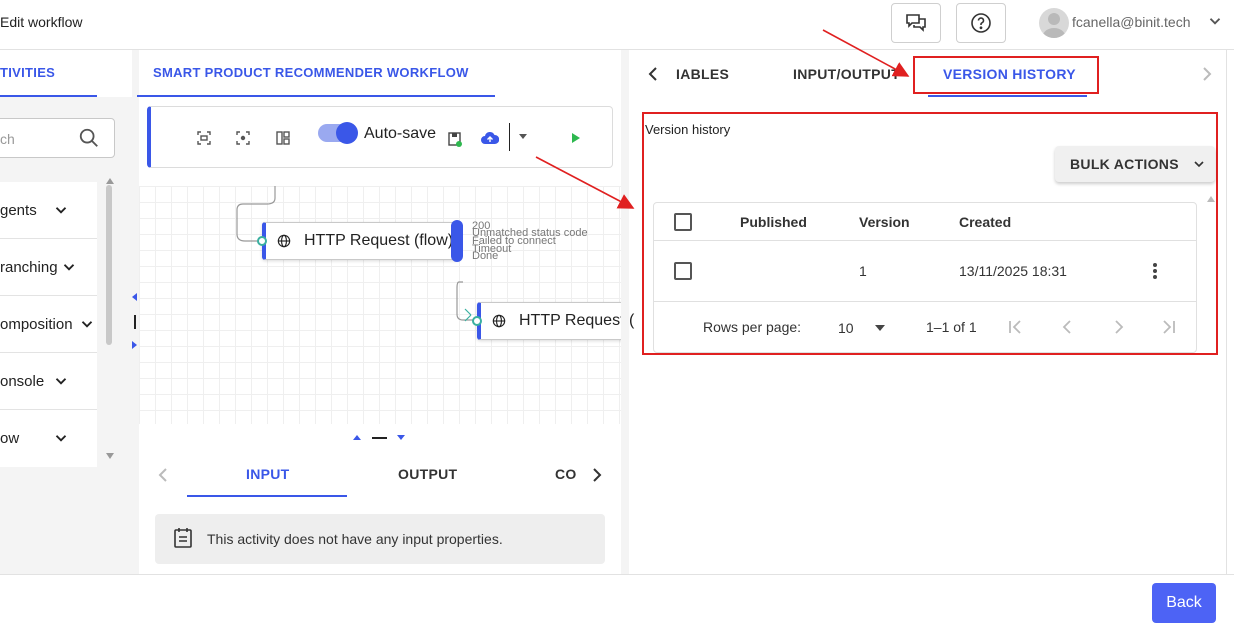  Describe the element at coordinates (18, 210) in the screenshot. I see `category-label: gents` at that location.